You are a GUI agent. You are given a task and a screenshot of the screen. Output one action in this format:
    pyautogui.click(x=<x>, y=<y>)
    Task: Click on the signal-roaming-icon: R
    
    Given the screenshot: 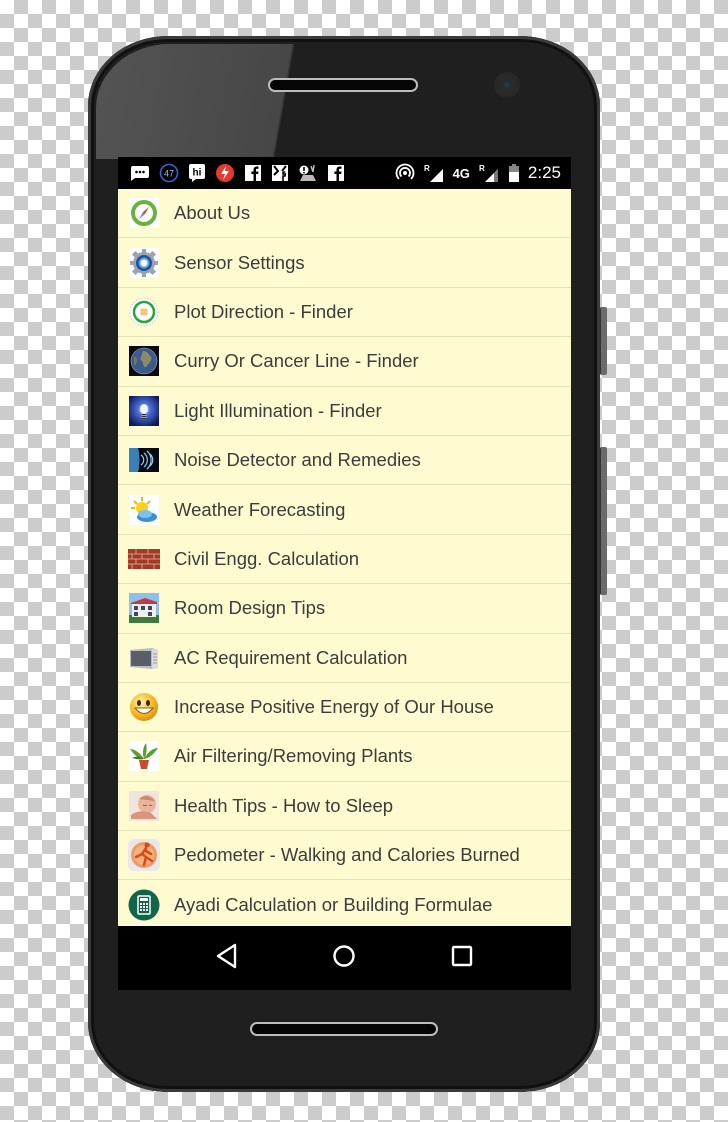 What is the action you would take?
    pyautogui.click(x=434, y=173)
    